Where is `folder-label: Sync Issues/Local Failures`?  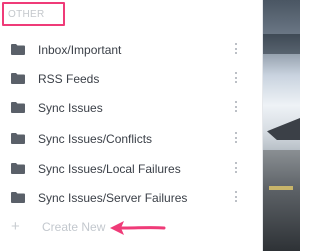 folder-label: Sync Issues/Local Failures is located at coordinates (109, 169).